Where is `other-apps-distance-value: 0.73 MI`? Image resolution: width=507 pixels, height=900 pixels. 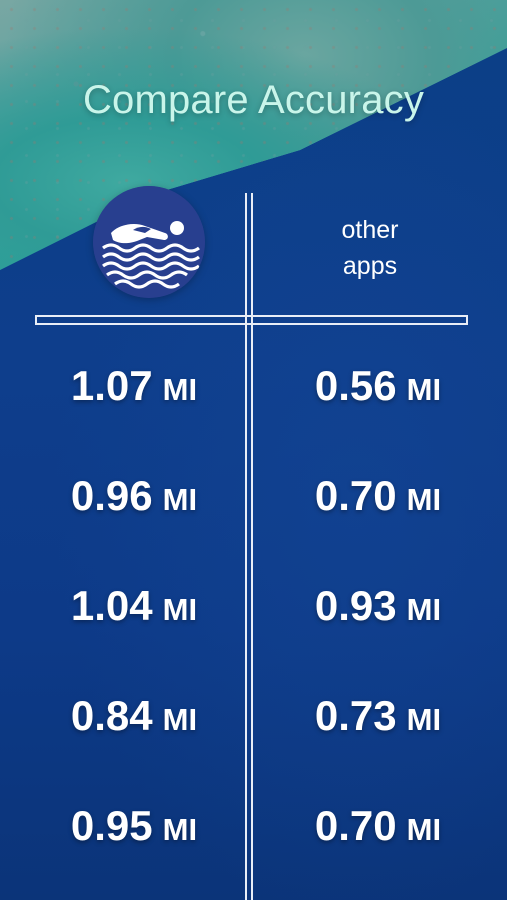 other-apps-distance-value: 0.73 MI is located at coordinates (378, 716).